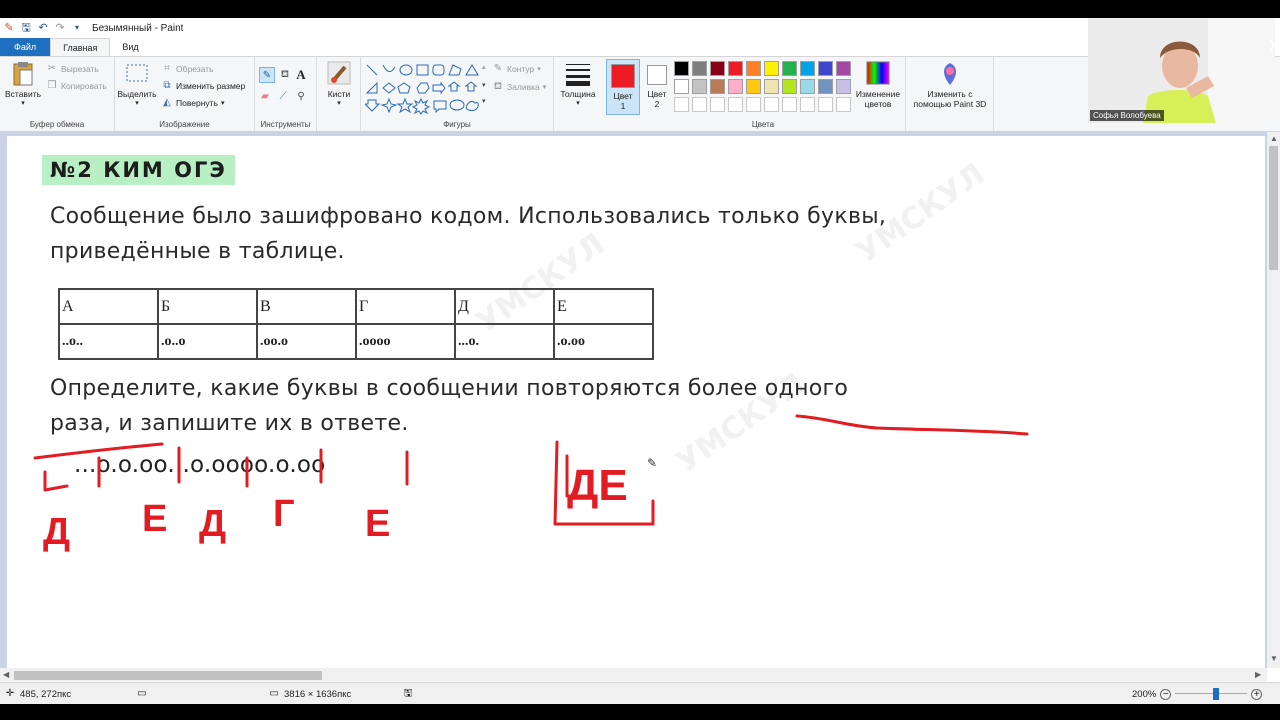 The height and width of the screenshot is (720, 1280). Describe the element at coordinates (154, 519) in the screenshot. I see `handwritten-letter: Е` at that location.